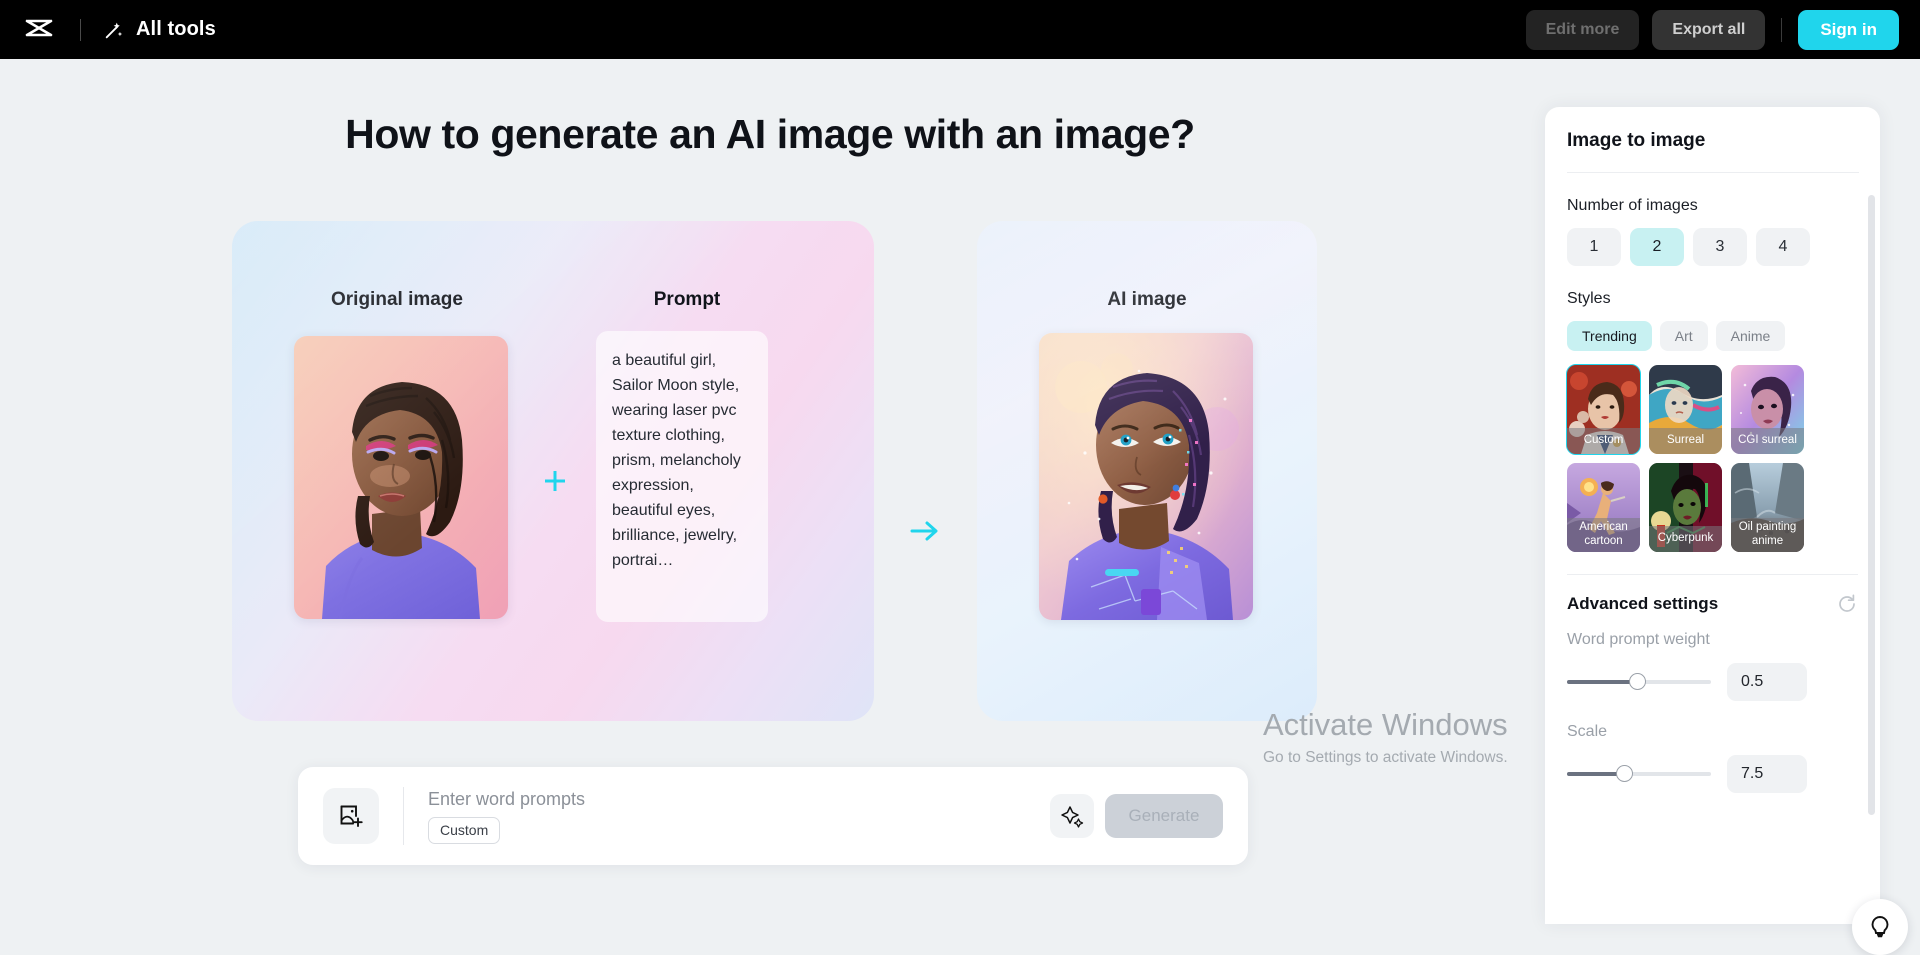 Image resolution: width=1920 pixels, height=955 pixels. I want to click on watermark-line-1: Activate Windows, so click(1385, 724).